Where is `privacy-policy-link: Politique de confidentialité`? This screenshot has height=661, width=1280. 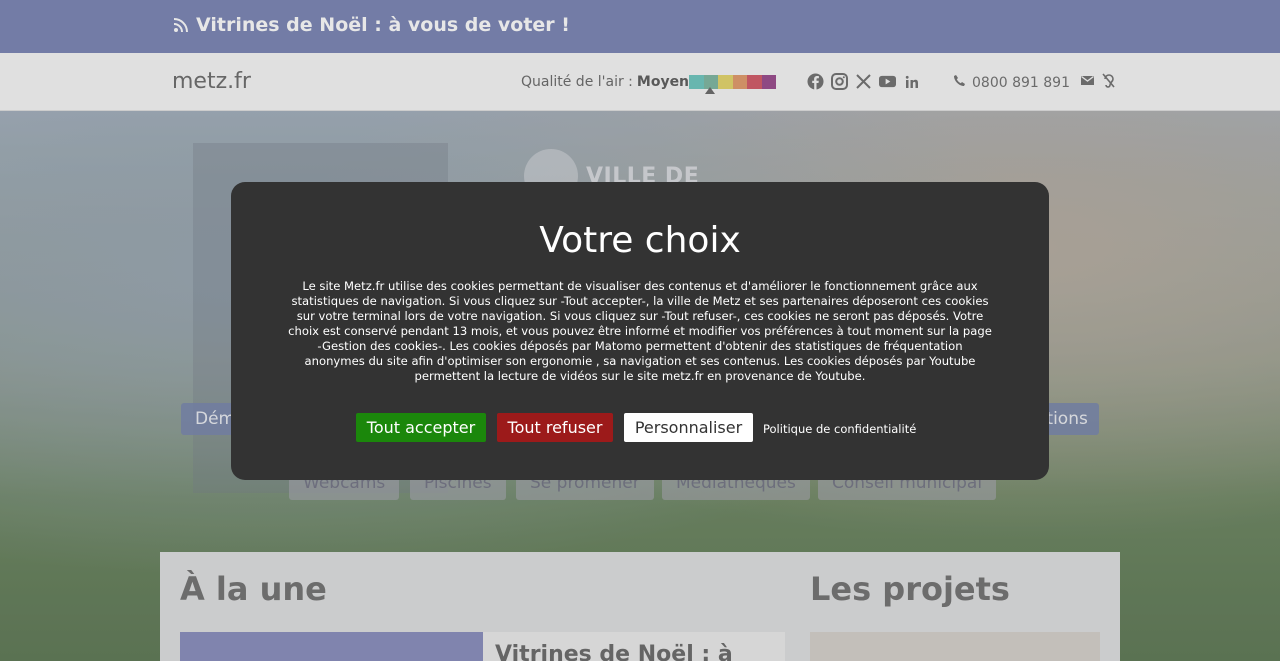 privacy-policy-link: Politique de confidentialité is located at coordinates (839, 429).